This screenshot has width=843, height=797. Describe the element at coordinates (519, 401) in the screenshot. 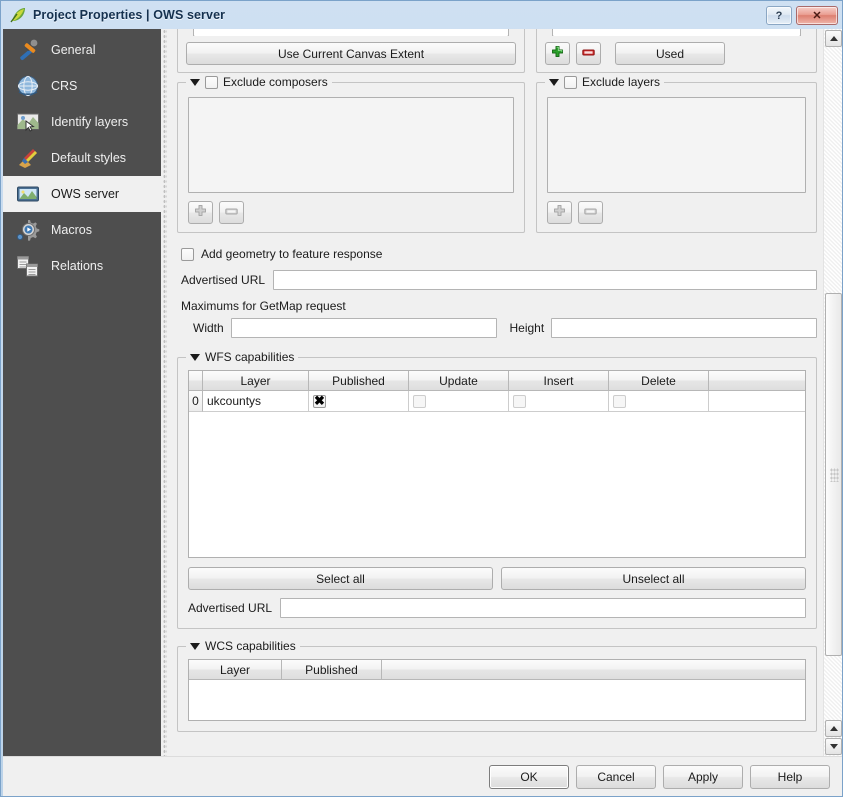

I see `wfs-insert-checkbox` at that location.